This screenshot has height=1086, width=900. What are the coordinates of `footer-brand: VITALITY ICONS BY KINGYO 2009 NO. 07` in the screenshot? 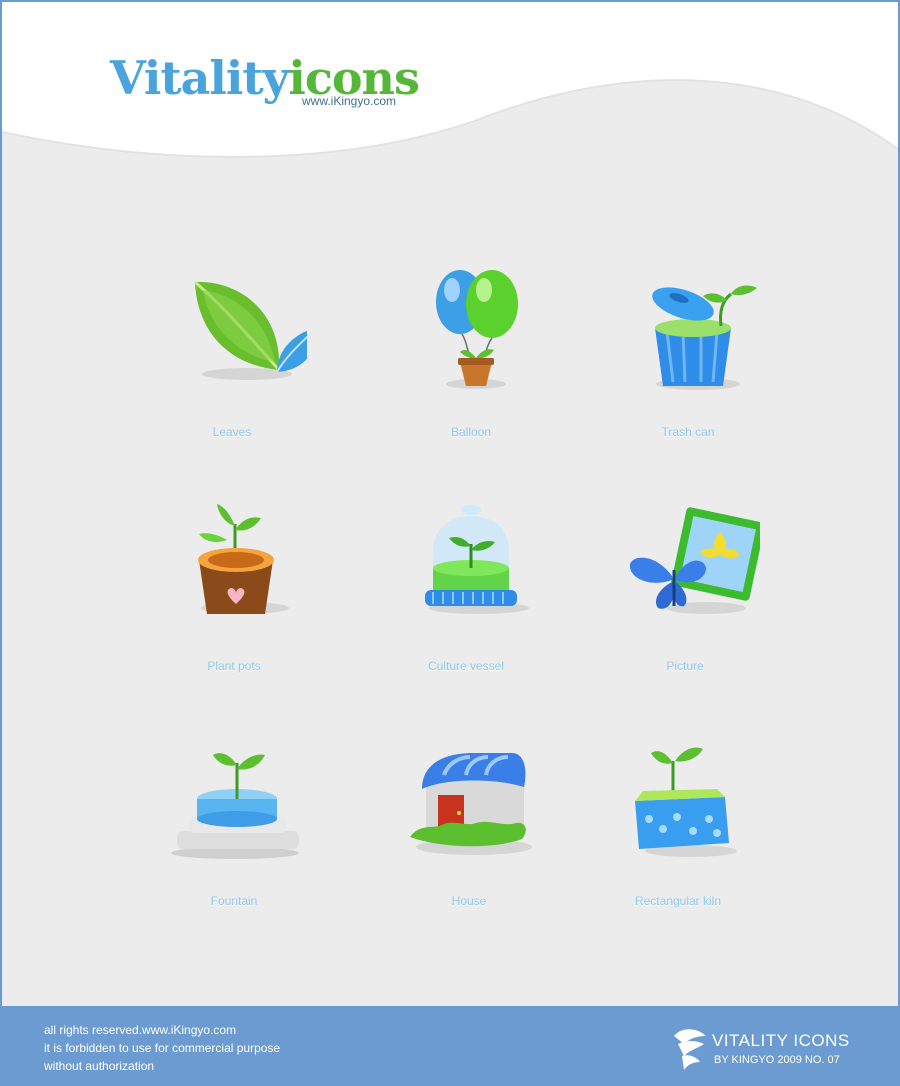 It's located at (777, 1048).